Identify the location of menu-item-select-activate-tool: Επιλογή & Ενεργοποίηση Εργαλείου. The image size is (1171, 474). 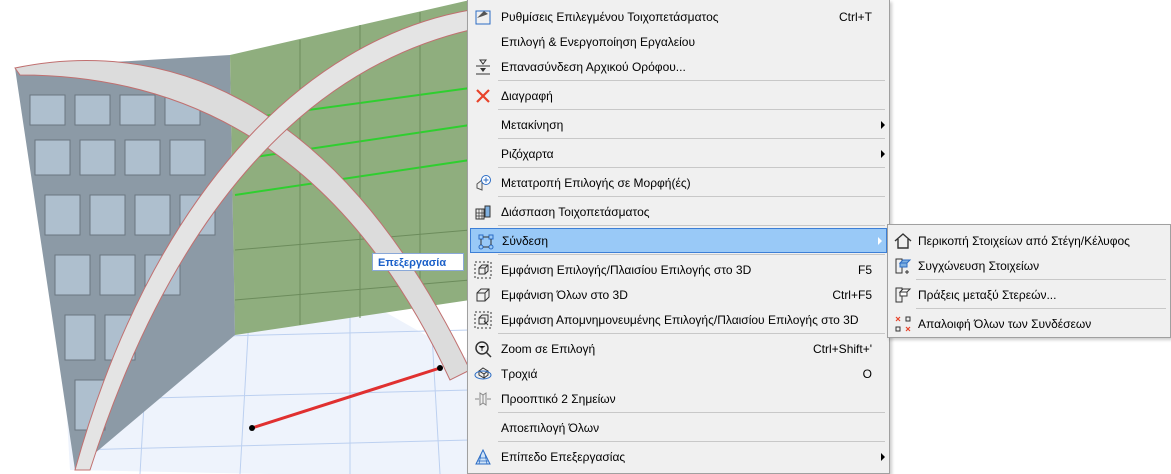
(678, 41).